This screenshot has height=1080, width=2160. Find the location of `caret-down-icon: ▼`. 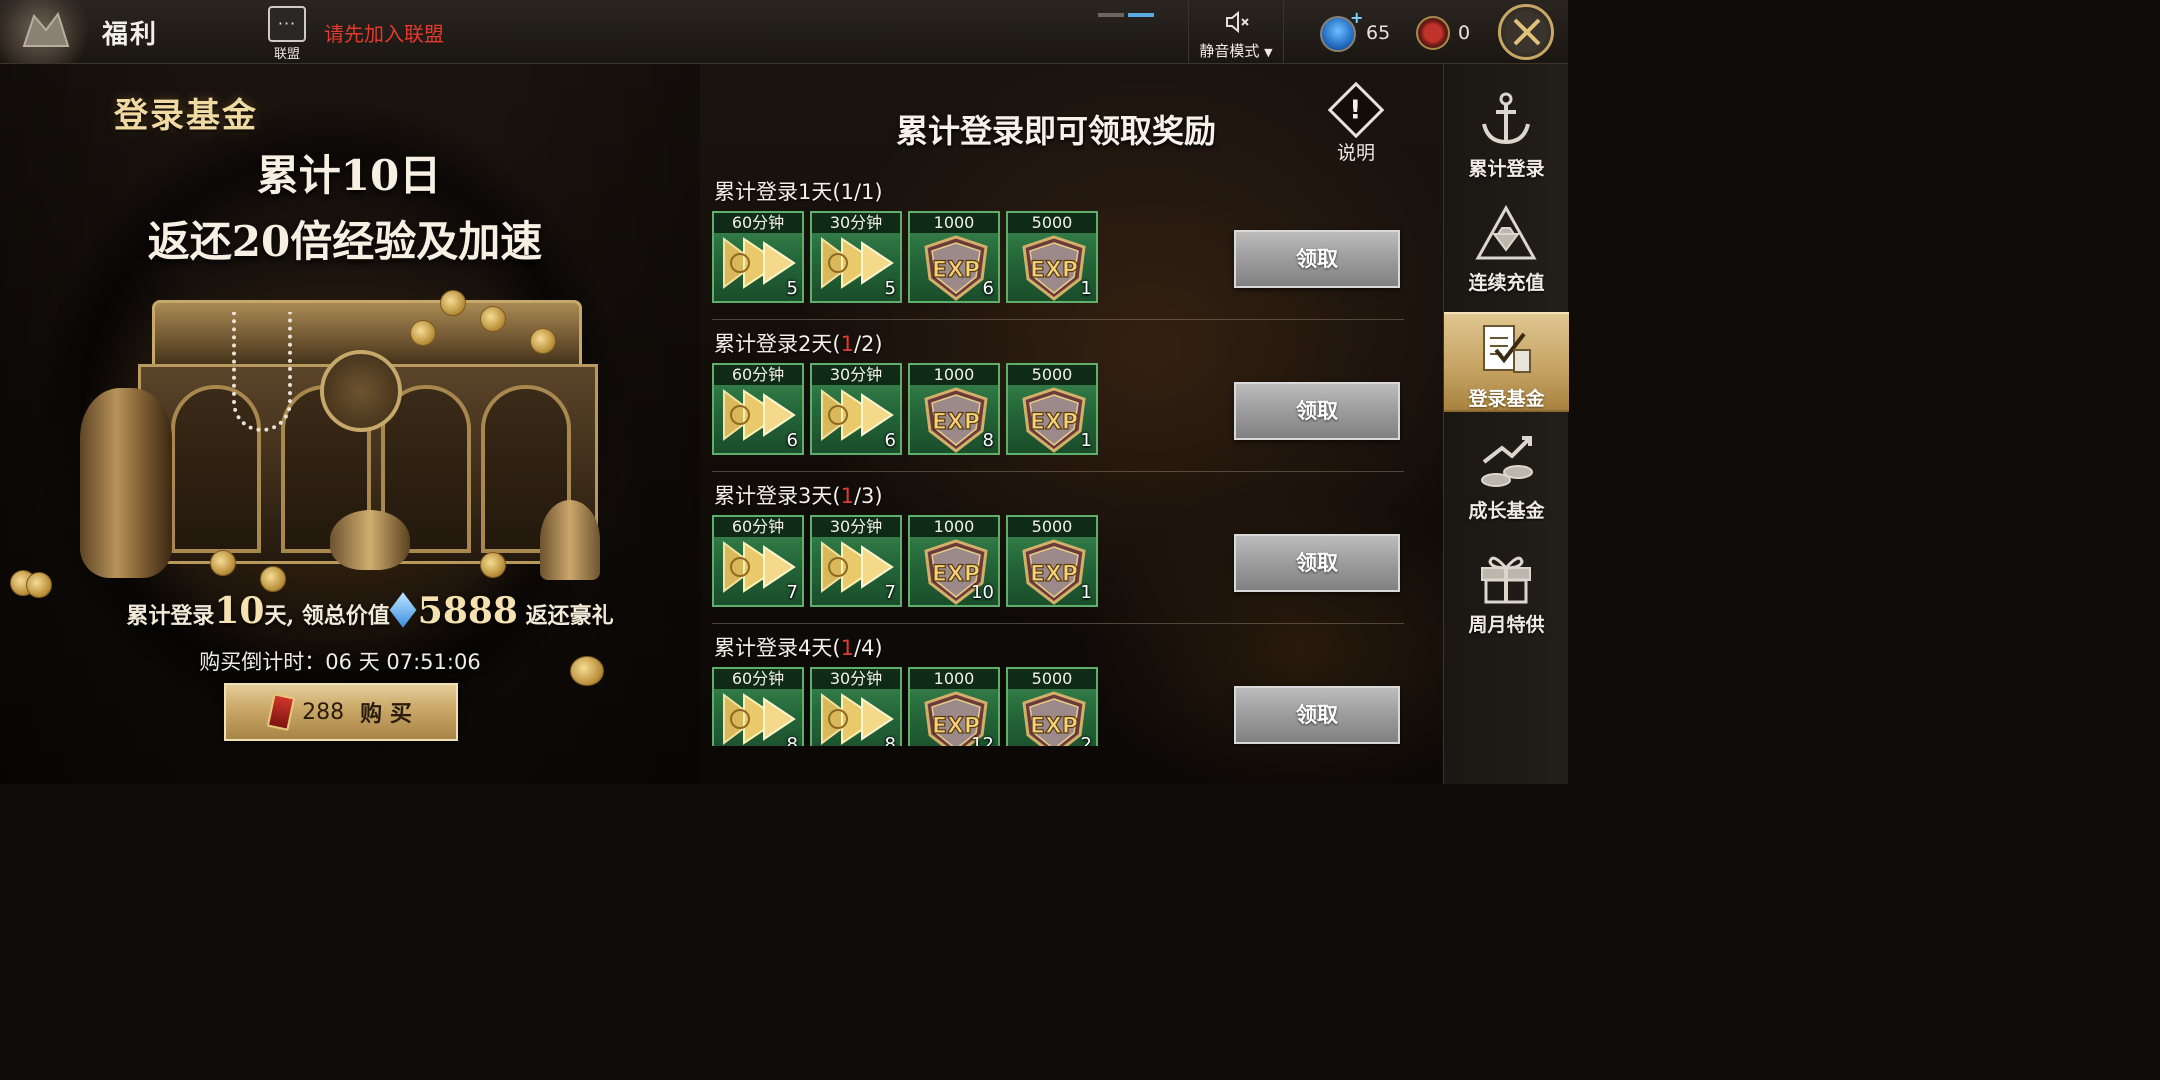

caret-down-icon: ▼ is located at coordinates (1268, 52).